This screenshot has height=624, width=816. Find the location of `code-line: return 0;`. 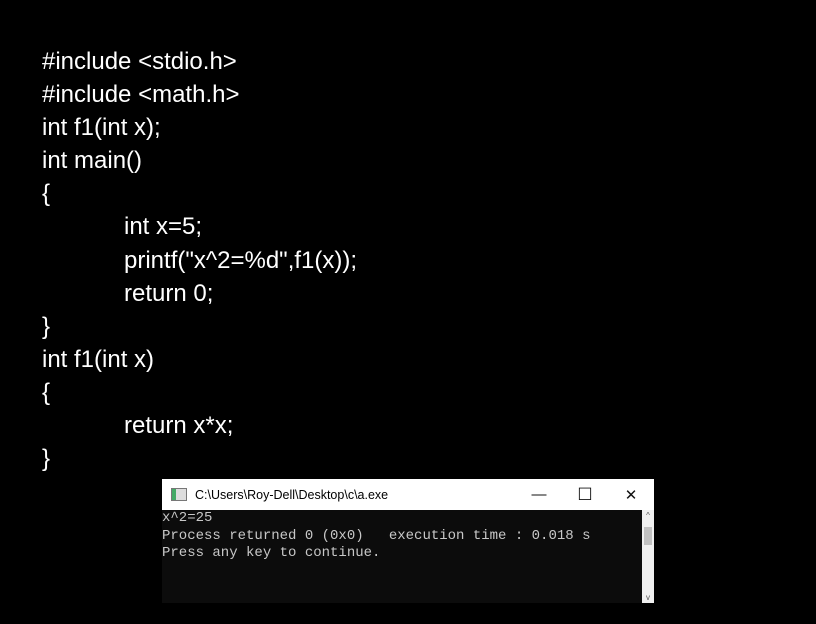

code-line: return 0; is located at coordinates (169, 293).